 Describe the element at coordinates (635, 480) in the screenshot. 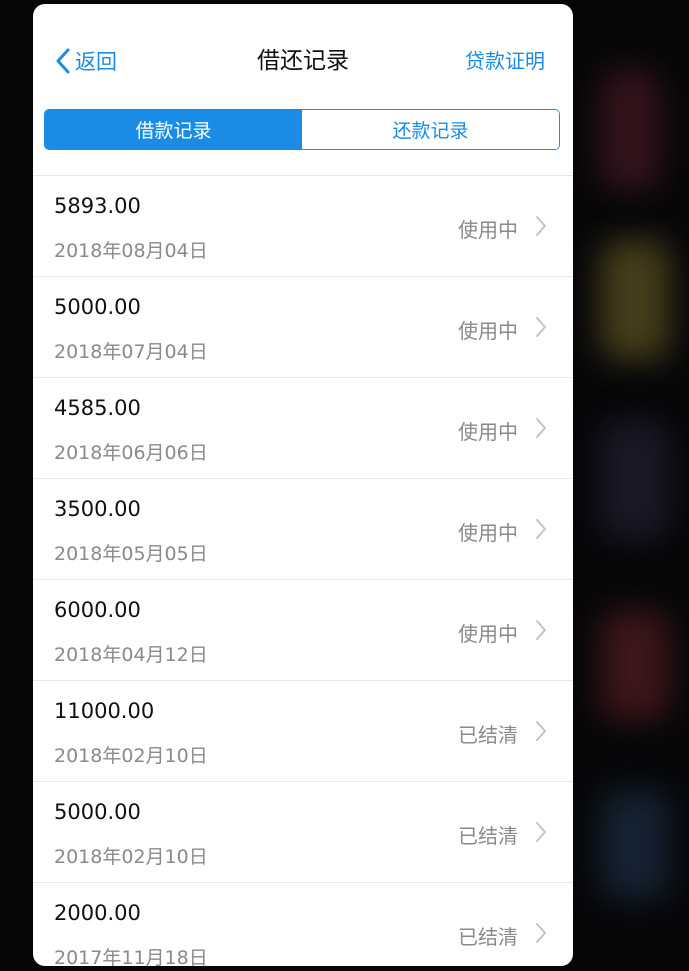

I see `background-blur-purple` at that location.